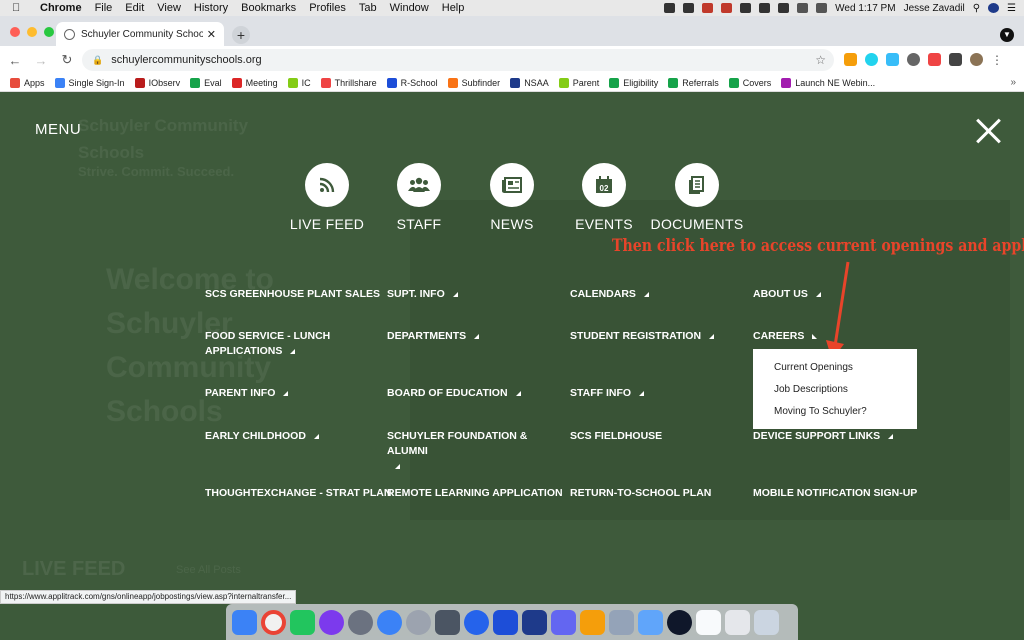 The image size is (1024, 640). Describe the element at coordinates (765, 8) in the screenshot. I see `tray-5-icon` at that location.